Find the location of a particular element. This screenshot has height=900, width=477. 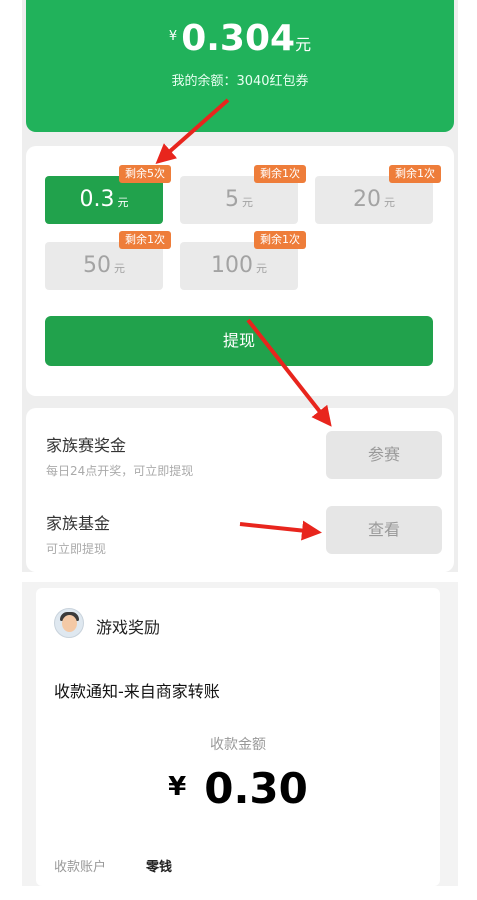

option-value: 20 is located at coordinates (367, 199).